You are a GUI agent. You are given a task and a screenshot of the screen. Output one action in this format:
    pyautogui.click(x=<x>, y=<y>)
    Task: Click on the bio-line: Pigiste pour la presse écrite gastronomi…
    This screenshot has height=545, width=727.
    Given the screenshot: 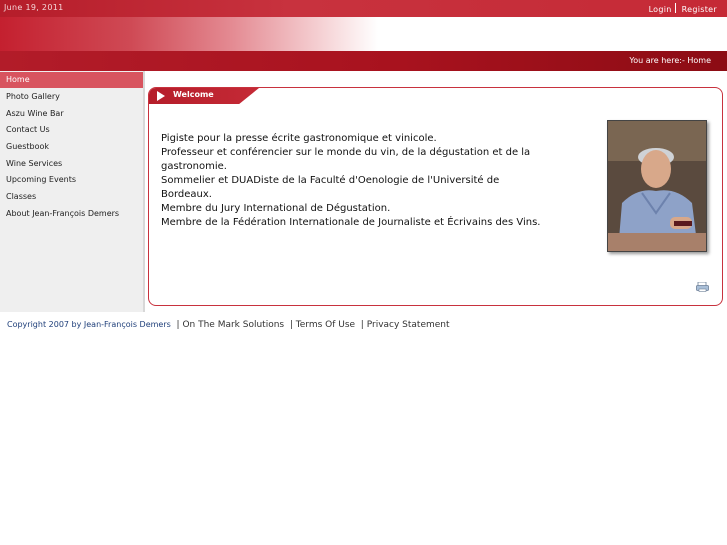 What is the action you would take?
    pyautogui.click(x=299, y=138)
    